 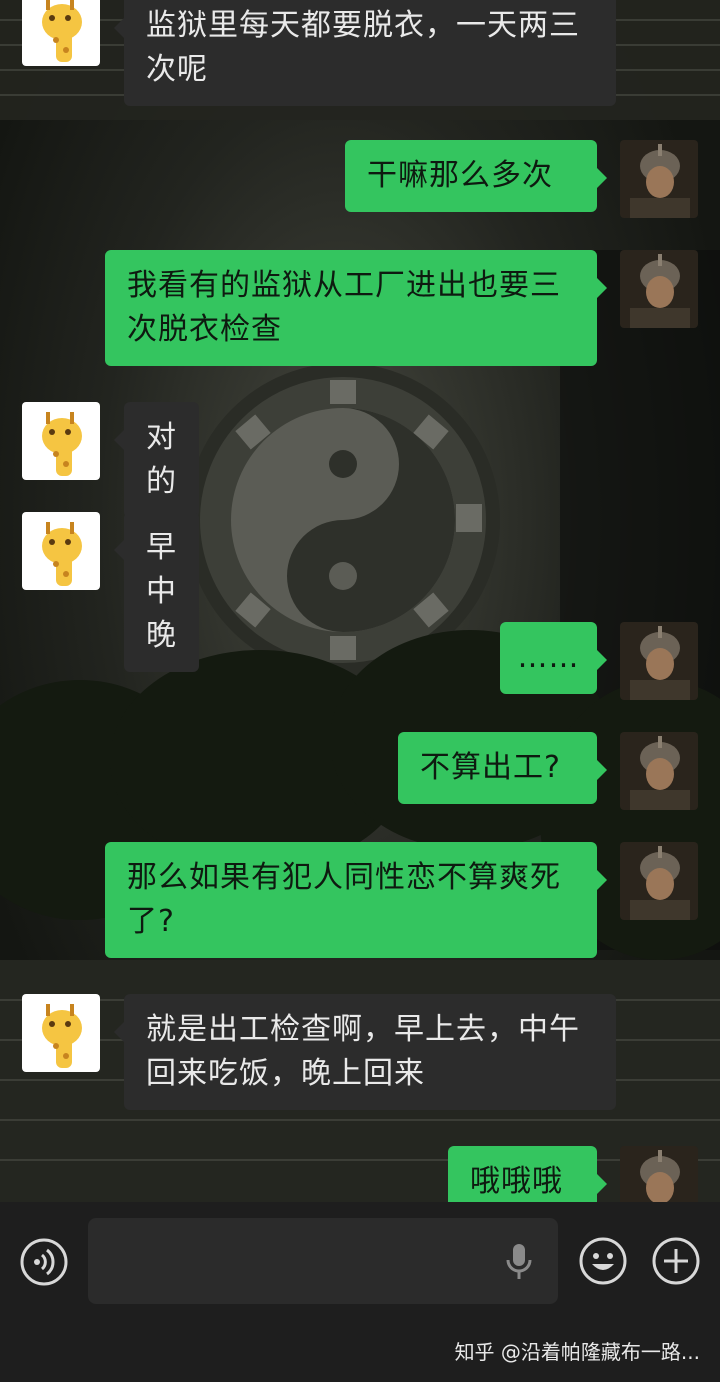 What do you see at coordinates (323, 1261) in the screenshot?
I see `message-input` at bounding box center [323, 1261].